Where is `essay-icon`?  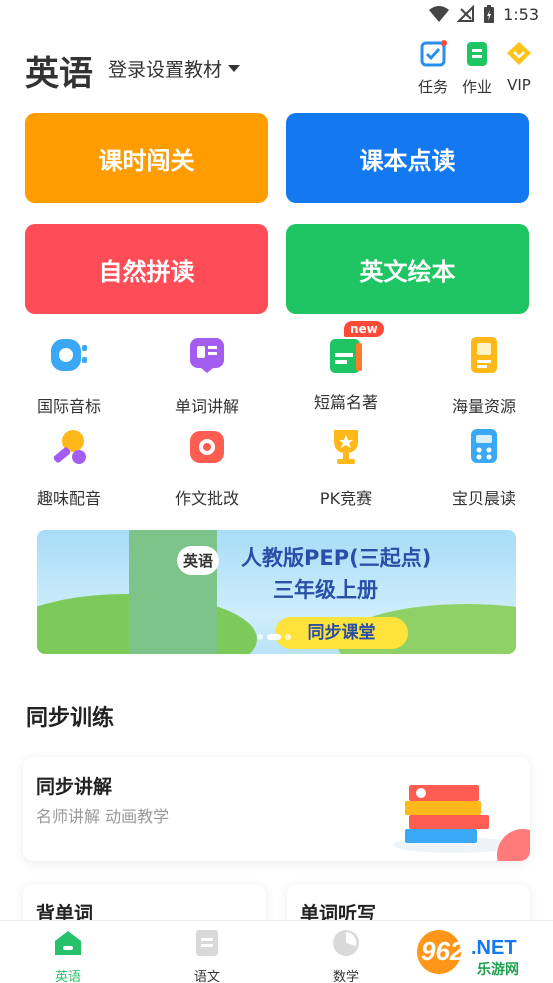
essay-icon is located at coordinates (207, 447).